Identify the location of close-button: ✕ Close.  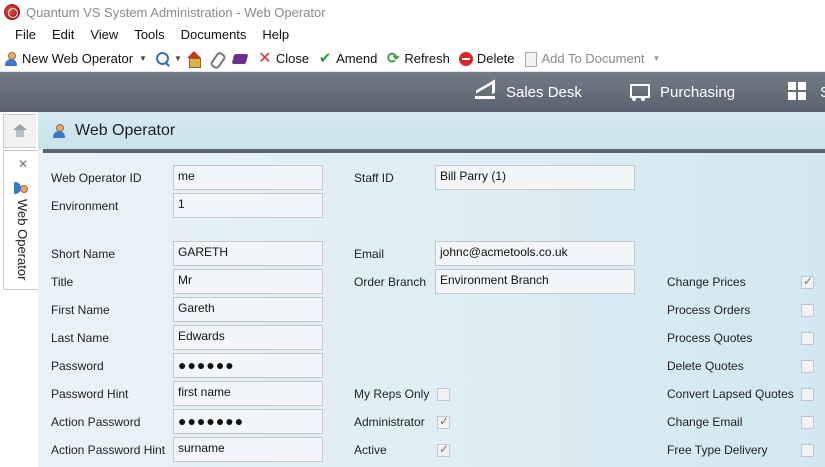
(283, 58).